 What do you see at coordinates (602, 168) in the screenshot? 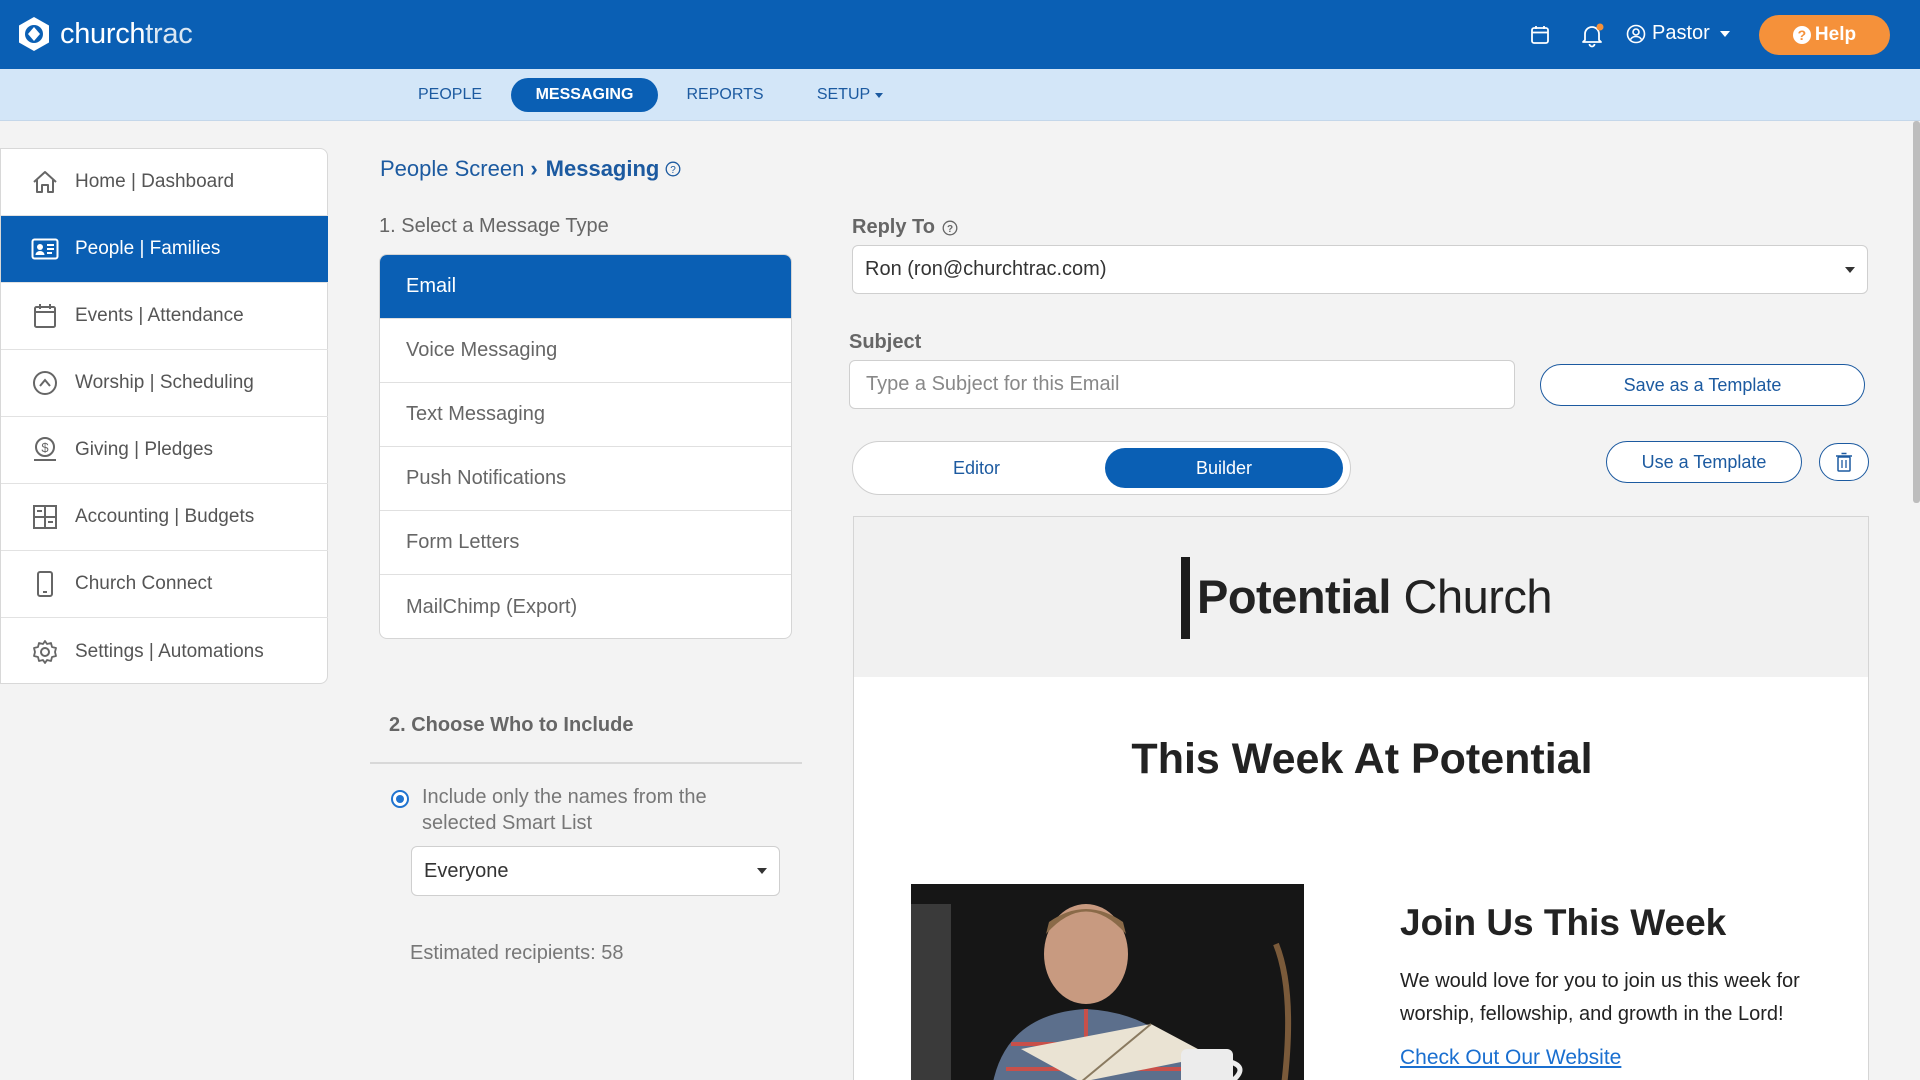
I see `breadcrumb-current: Messaging` at bounding box center [602, 168].